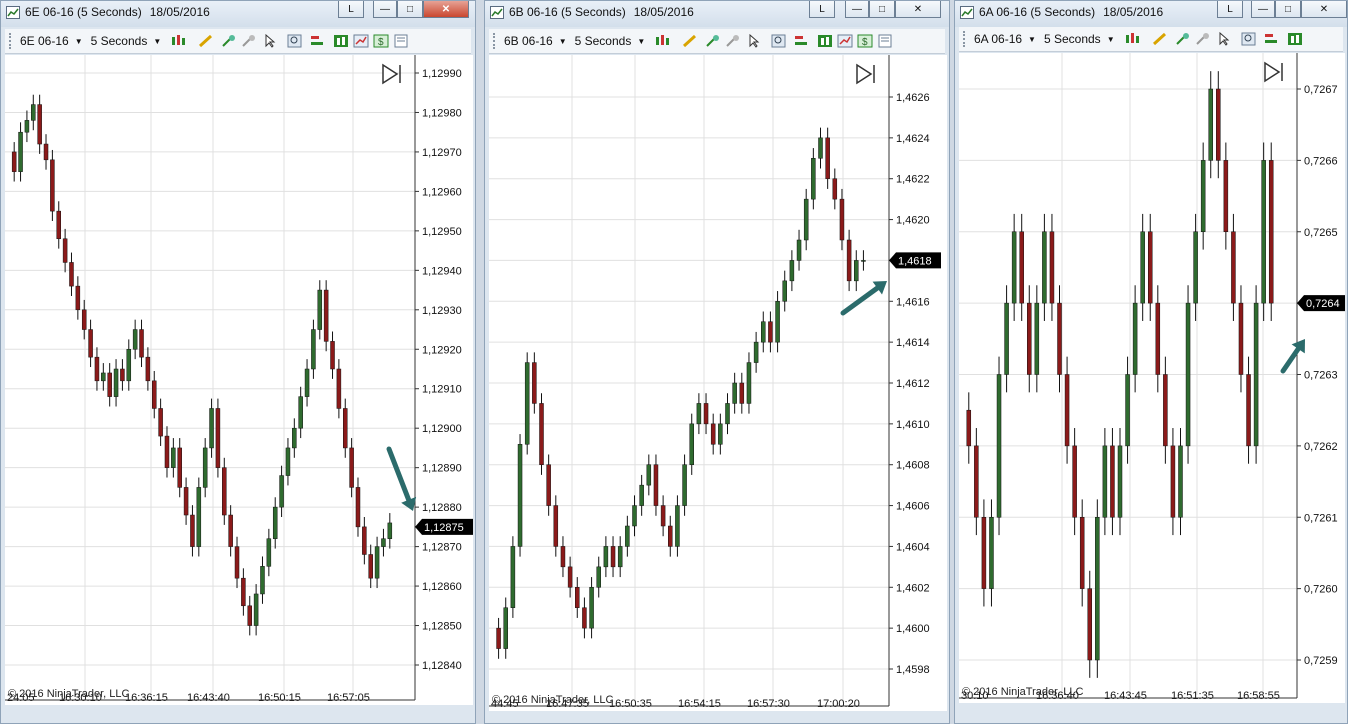 The width and height of the screenshot is (1348, 724). I want to click on instrument-selector: 6A 06-16 ▼, so click(1005, 39).